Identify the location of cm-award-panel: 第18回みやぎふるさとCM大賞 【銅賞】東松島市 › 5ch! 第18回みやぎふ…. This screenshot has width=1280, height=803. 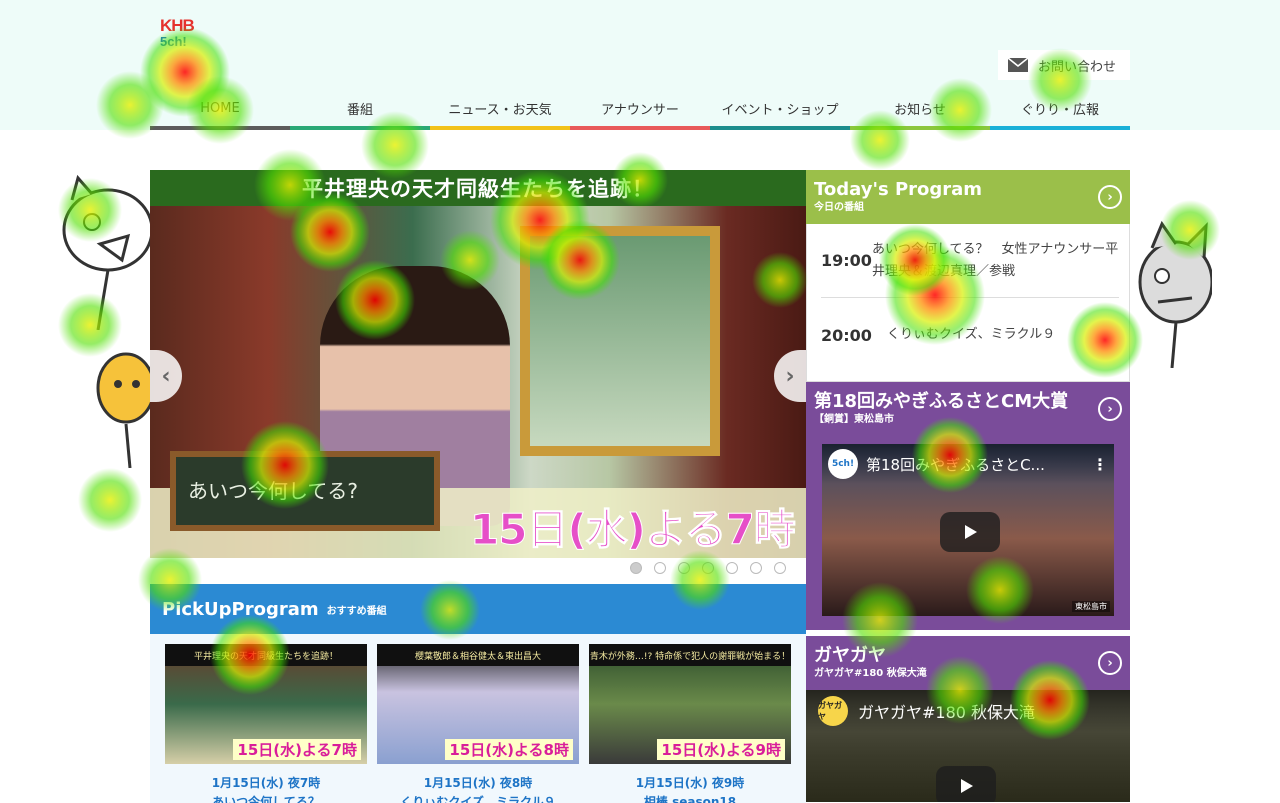
(968, 506).